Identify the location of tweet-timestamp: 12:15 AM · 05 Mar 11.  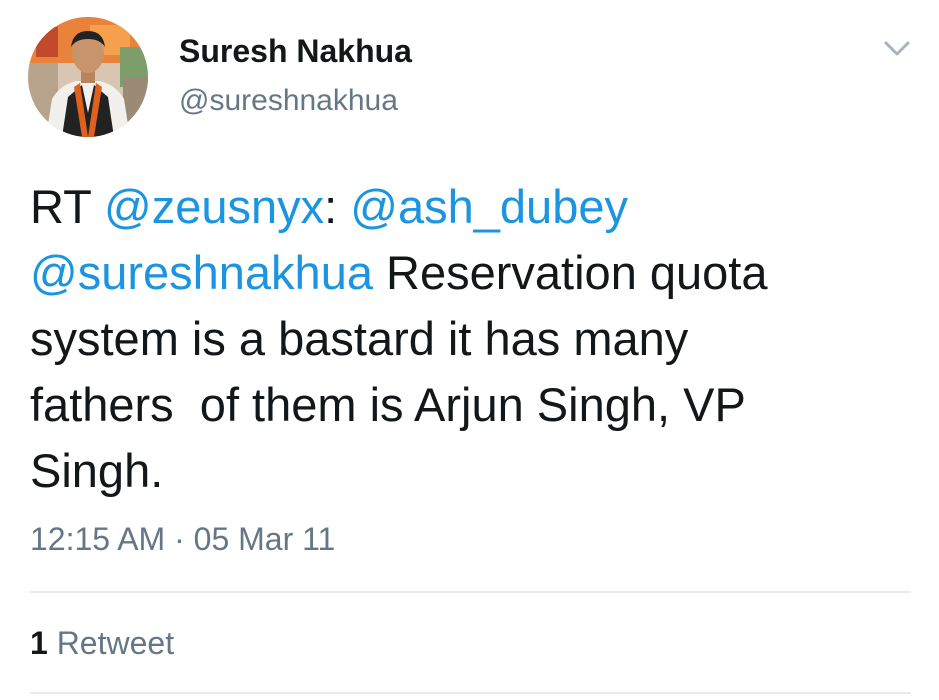
(182, 539).